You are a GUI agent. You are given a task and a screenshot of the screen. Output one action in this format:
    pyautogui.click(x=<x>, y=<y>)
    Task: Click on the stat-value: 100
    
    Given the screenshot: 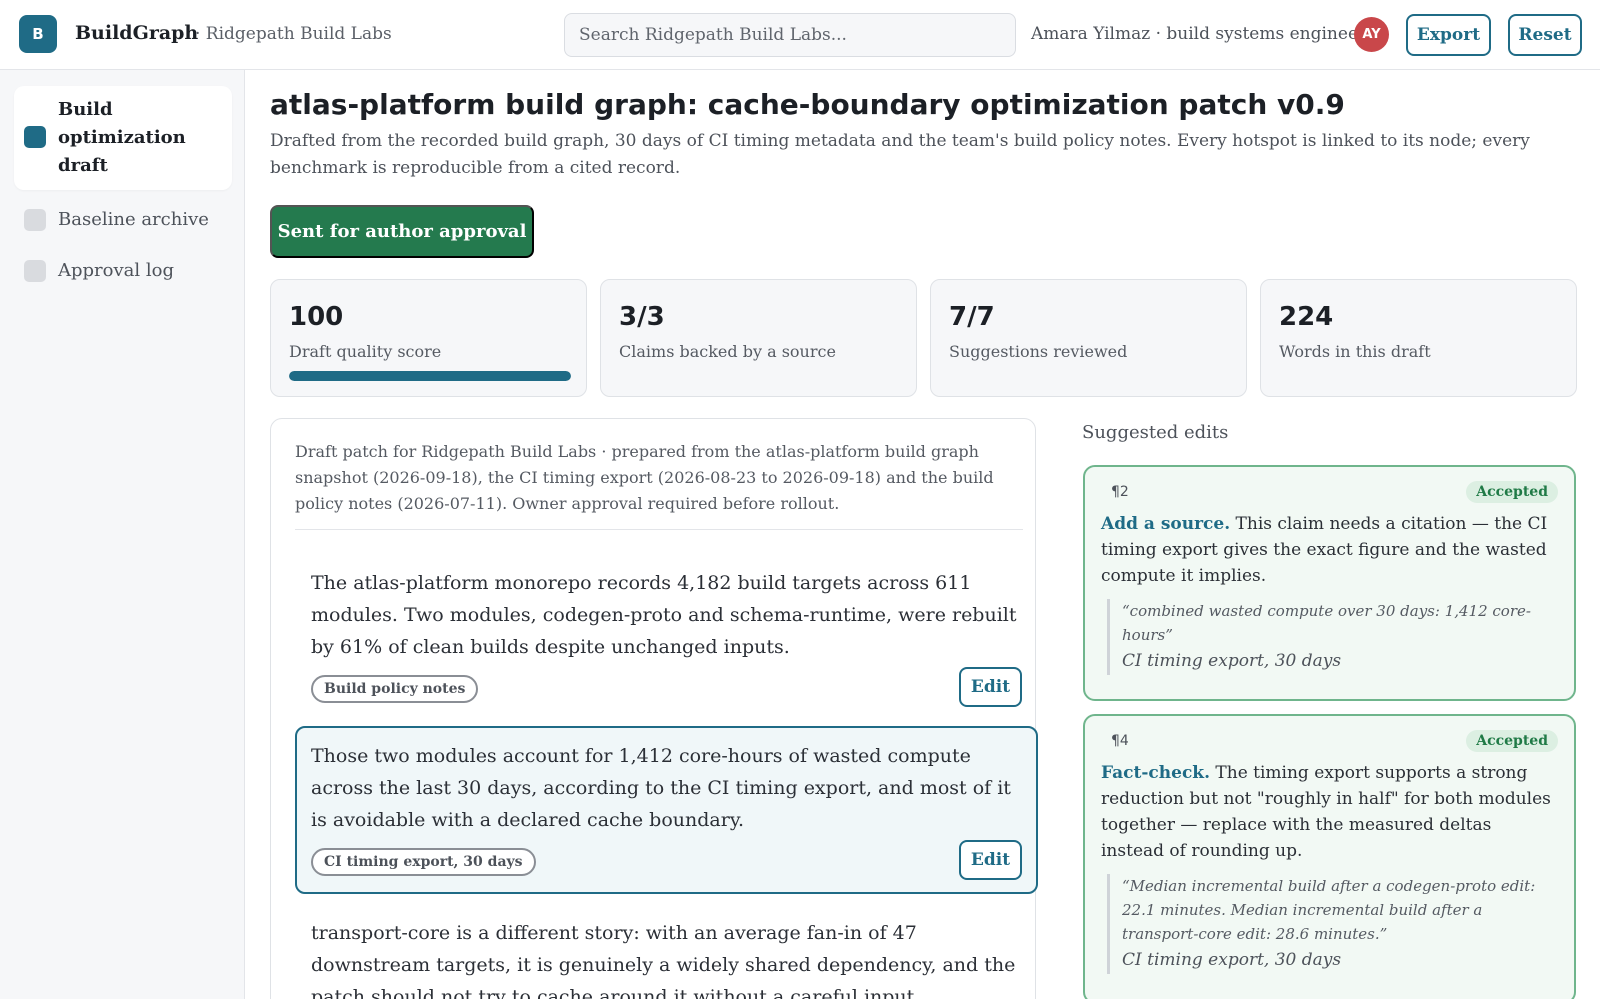 What is the action you would take?
    pyautogui.click(x=316, y=317)
    